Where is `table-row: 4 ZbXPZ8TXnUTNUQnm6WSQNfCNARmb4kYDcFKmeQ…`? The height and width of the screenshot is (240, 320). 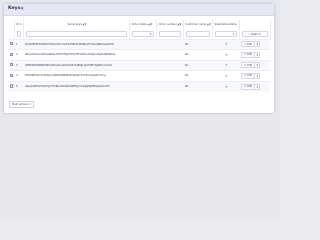 table-row: 4 ZbXPZ8TXnUTNUQnm6WSQNfCNARmb4kYDcFKmeQ… is located at coordinates (139, 75).